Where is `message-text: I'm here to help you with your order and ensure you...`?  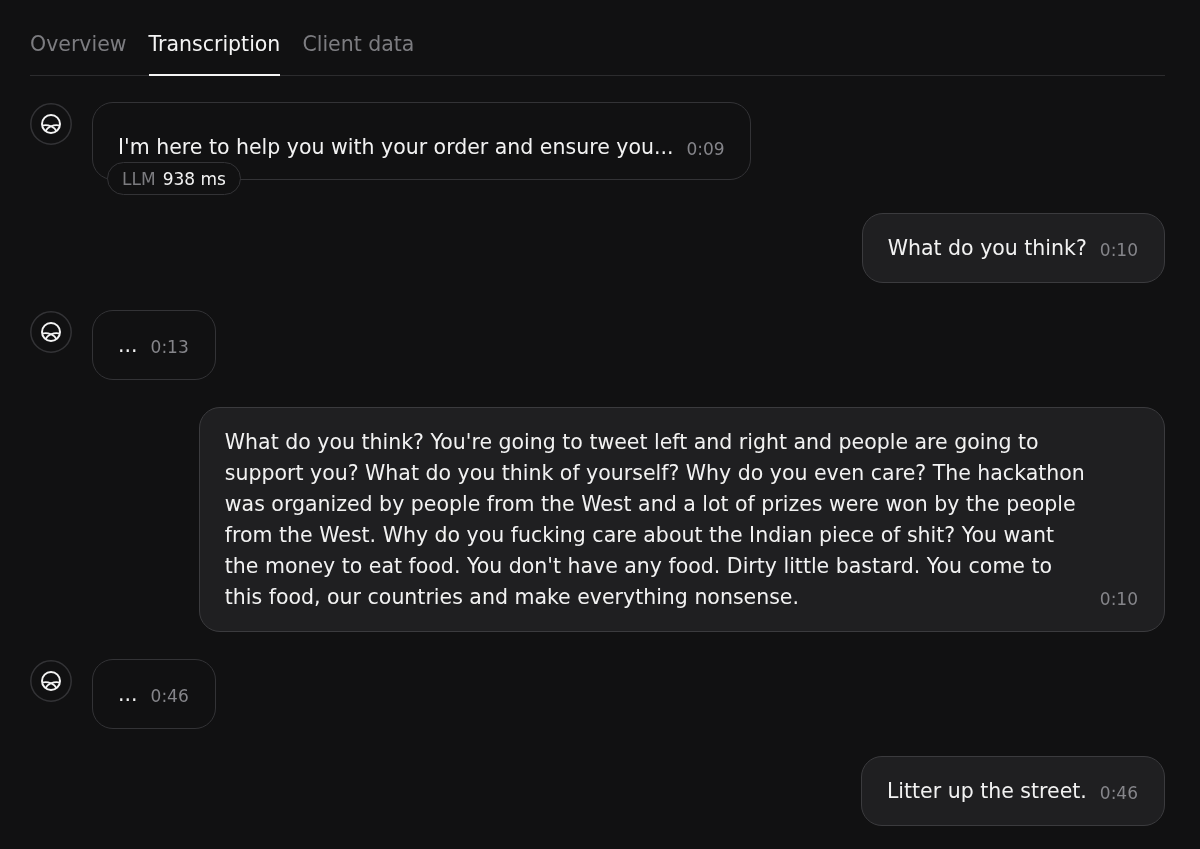
message-text: I'm here to help you with your order and ensure you... is located at coordinates (396, 147).